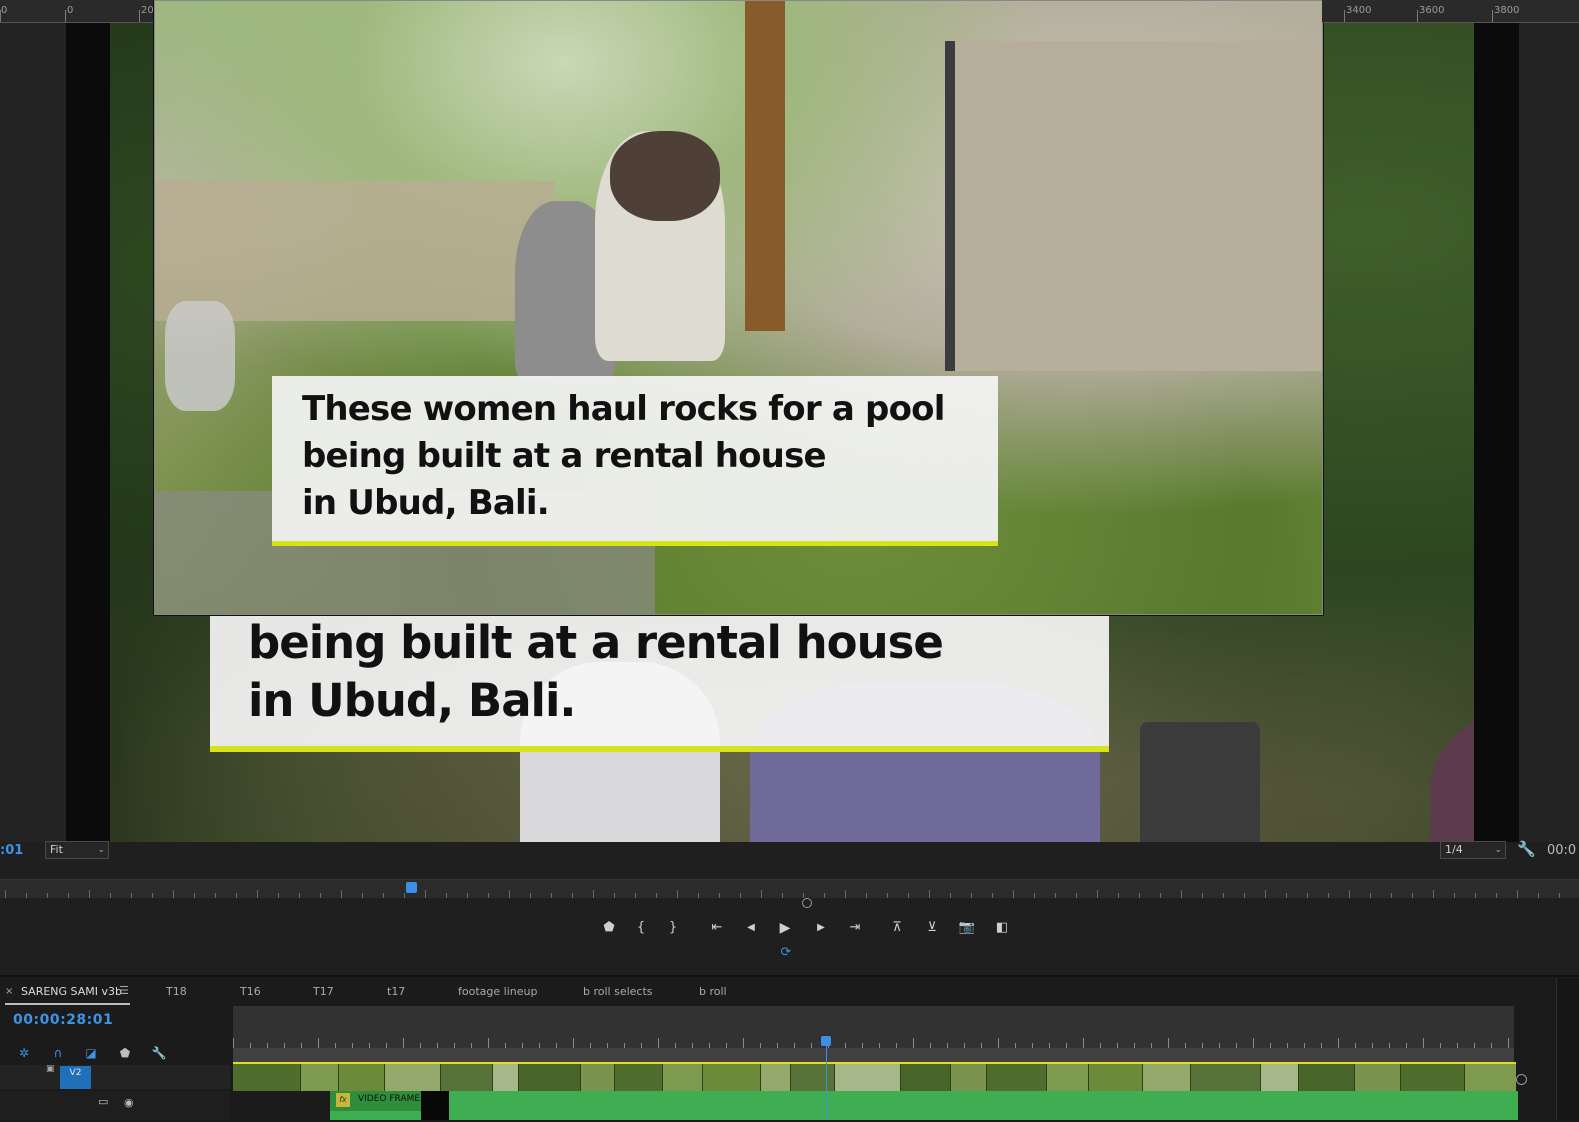  Describe the element at coordinates (826, 1041) in the screenshot. I see `timeline-playhead` at that location.